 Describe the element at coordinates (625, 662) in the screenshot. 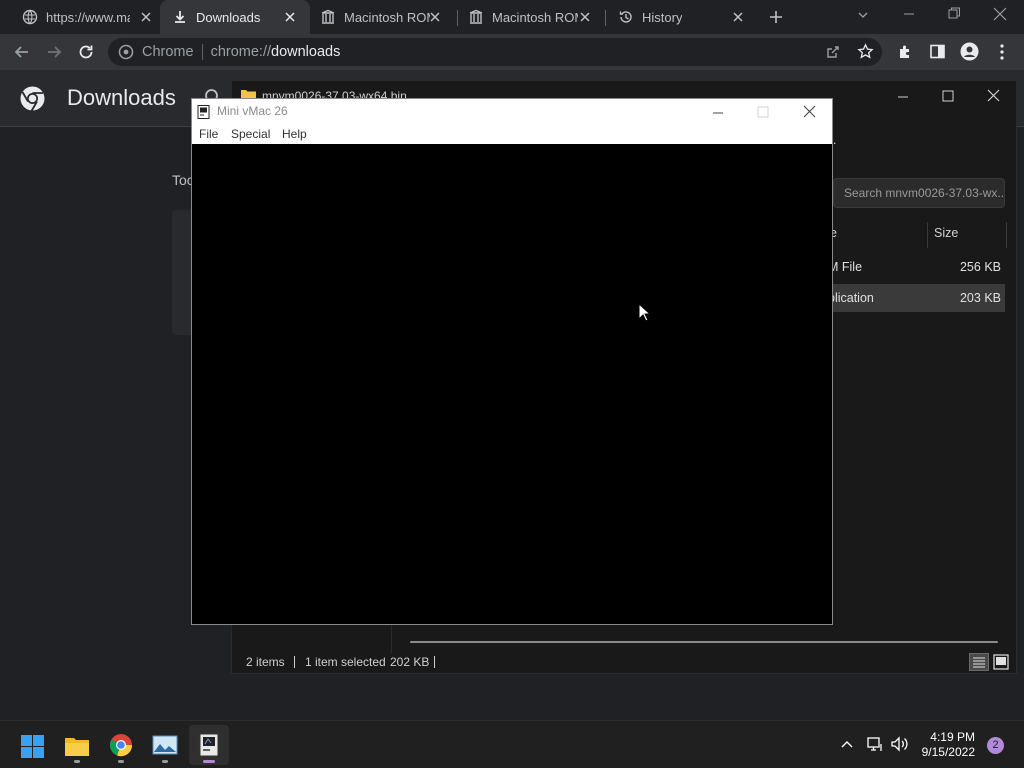

I see `explorer-status-bar: 2 items 1 item selected 202 KB` at that location.